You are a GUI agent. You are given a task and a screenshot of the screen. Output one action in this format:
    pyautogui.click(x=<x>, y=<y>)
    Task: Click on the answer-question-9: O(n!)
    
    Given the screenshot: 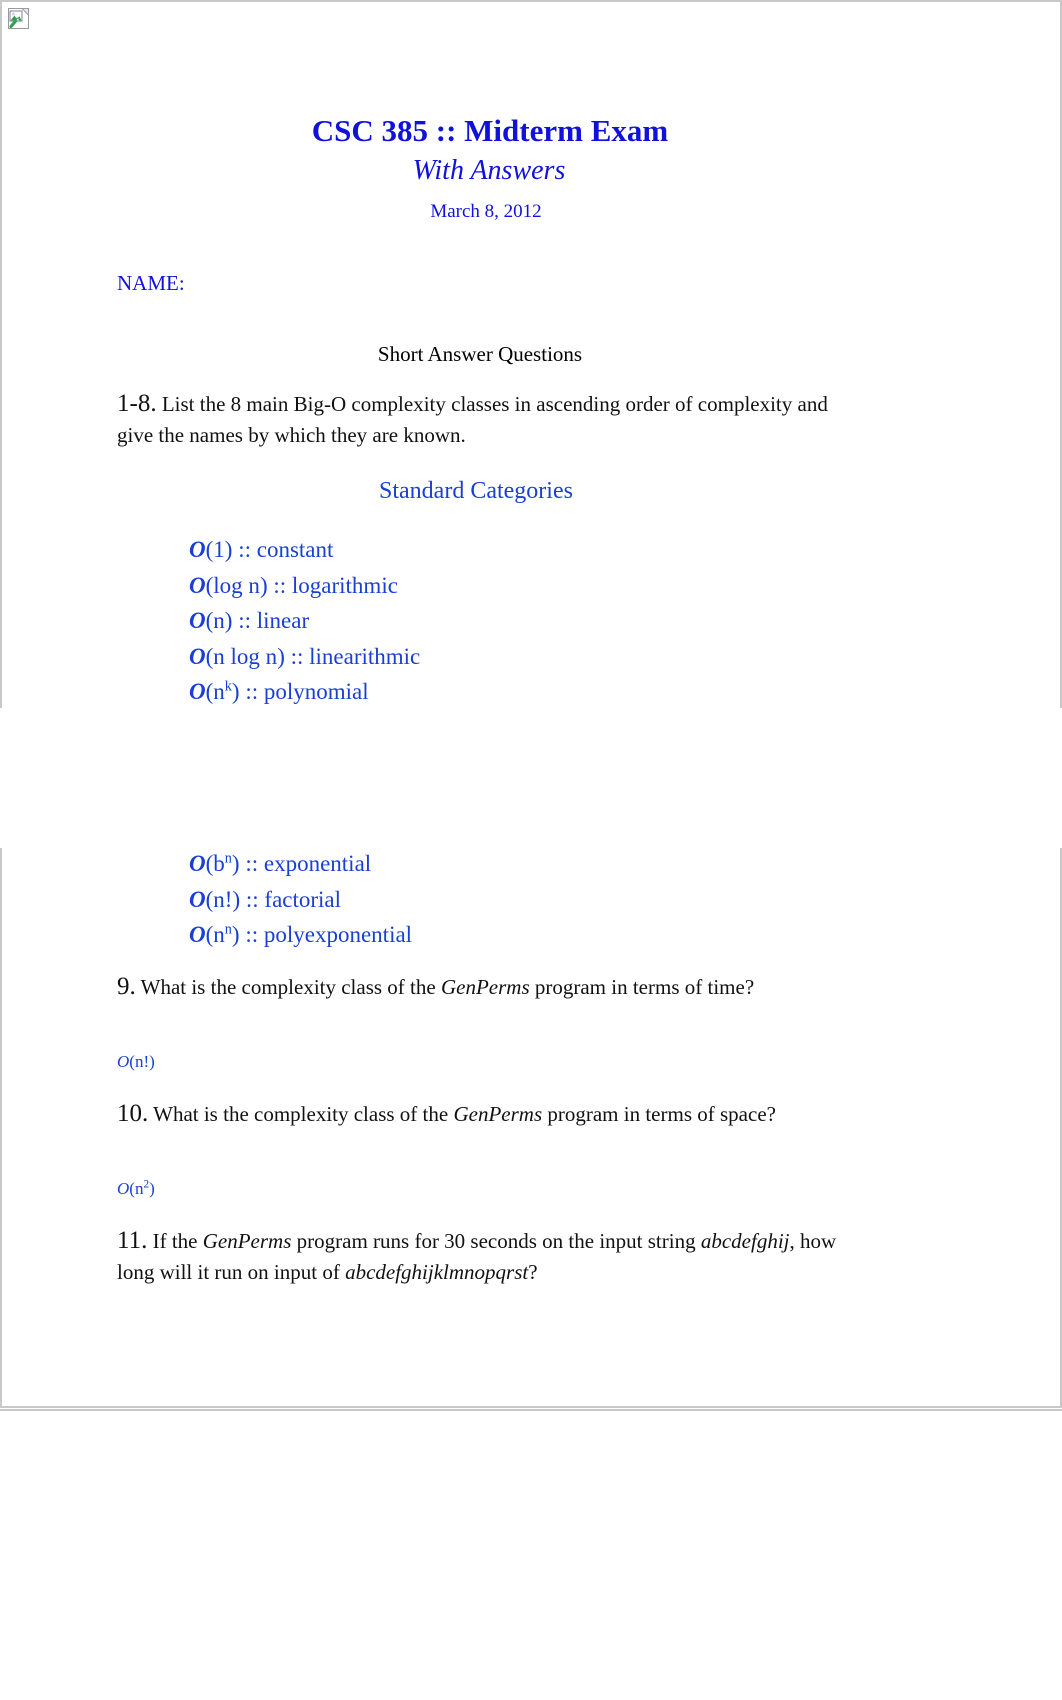 What is the action you would take?
    pyautogui.click(x=136, y=1062)
    